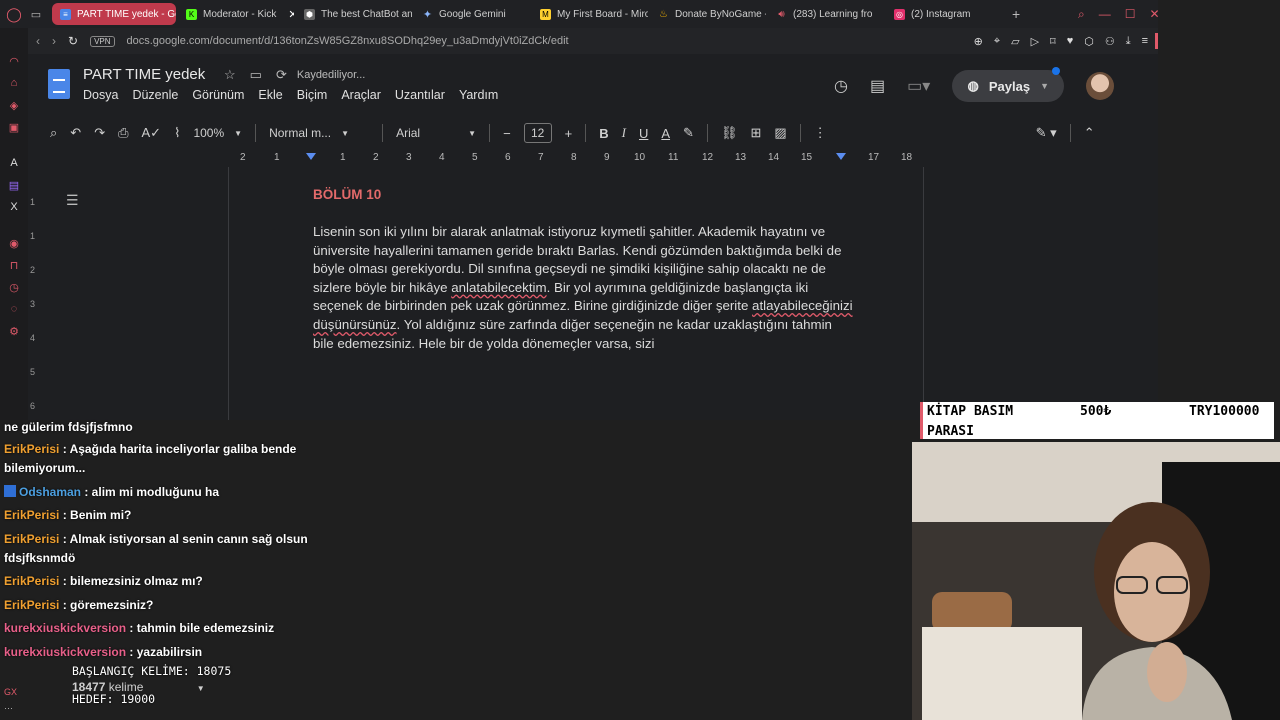 The width and height of the screenshot is (1280, 720). Describe the element at coordinates (569, 133) in the screenshot. I see `increase-size-icon: +` at that location.